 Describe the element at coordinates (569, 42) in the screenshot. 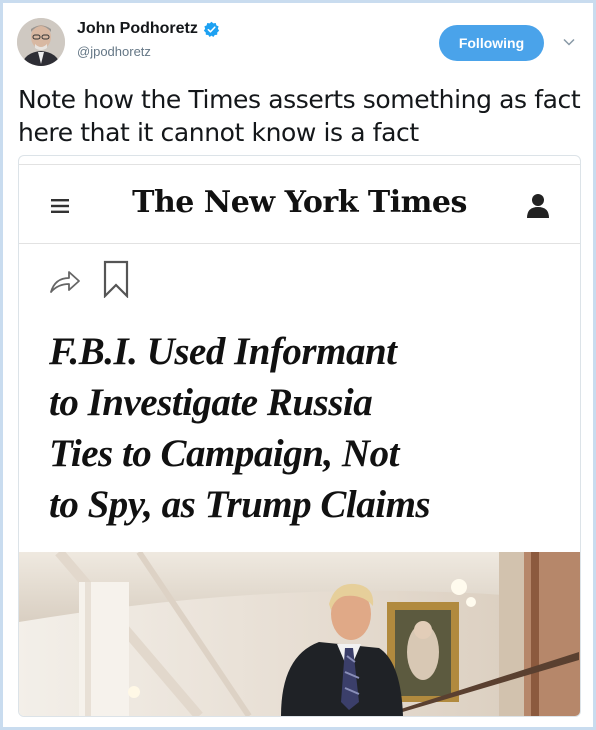

I see `chevron-down-icon` at that location.